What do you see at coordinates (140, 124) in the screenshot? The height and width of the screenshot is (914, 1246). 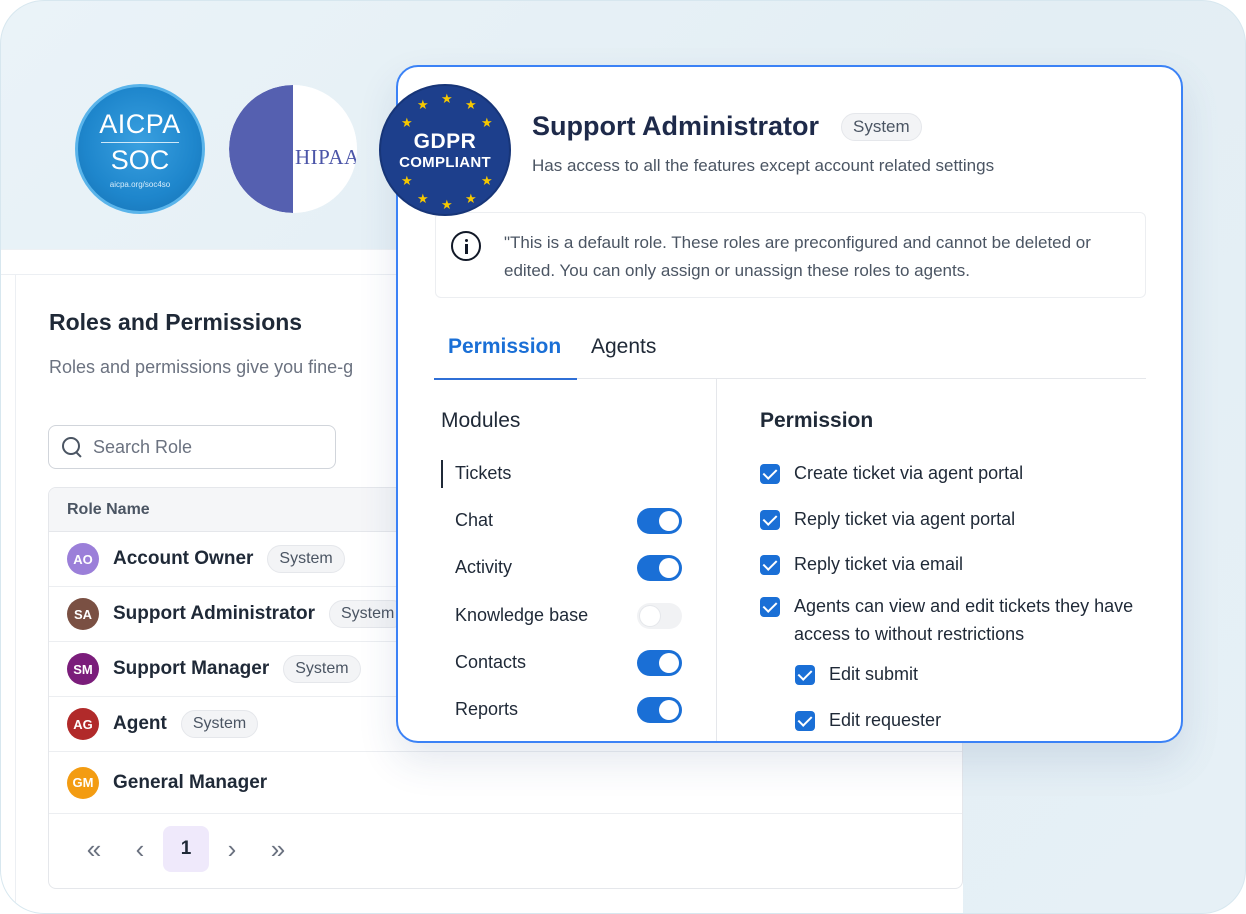 I see `aicpa-label: AICPA` at bounding box center [140, 124].